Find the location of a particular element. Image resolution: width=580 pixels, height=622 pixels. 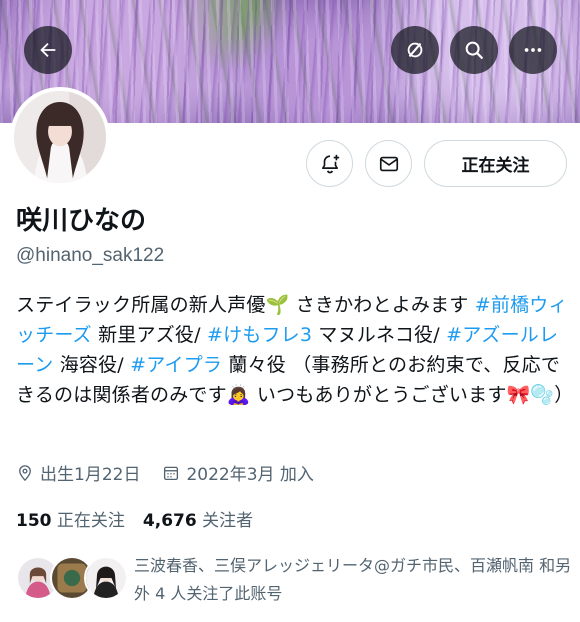

avatar-photo is located at coordinates (60, 137).